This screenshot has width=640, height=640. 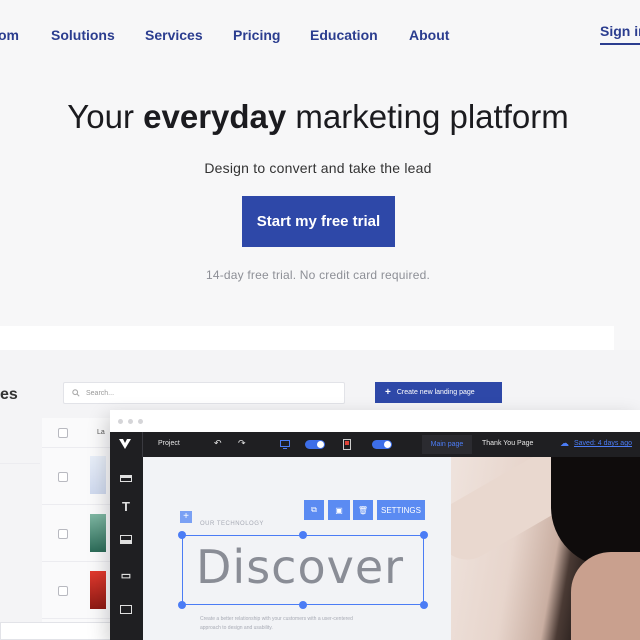 What do you see at coordinates (564, 443) in the screenshot?
I see `cloud-icon: ☁` at bounding box center [564, 443].